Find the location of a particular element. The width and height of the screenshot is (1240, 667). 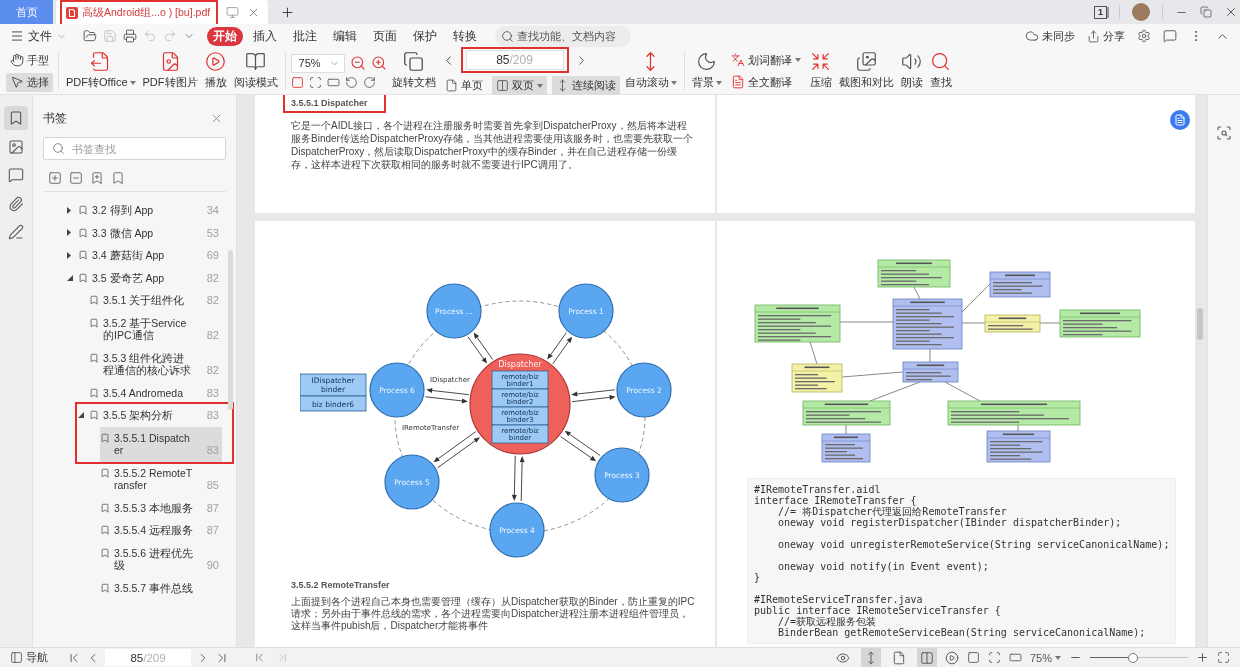

zoom-select: 75% is located at coordinates (317, 63).